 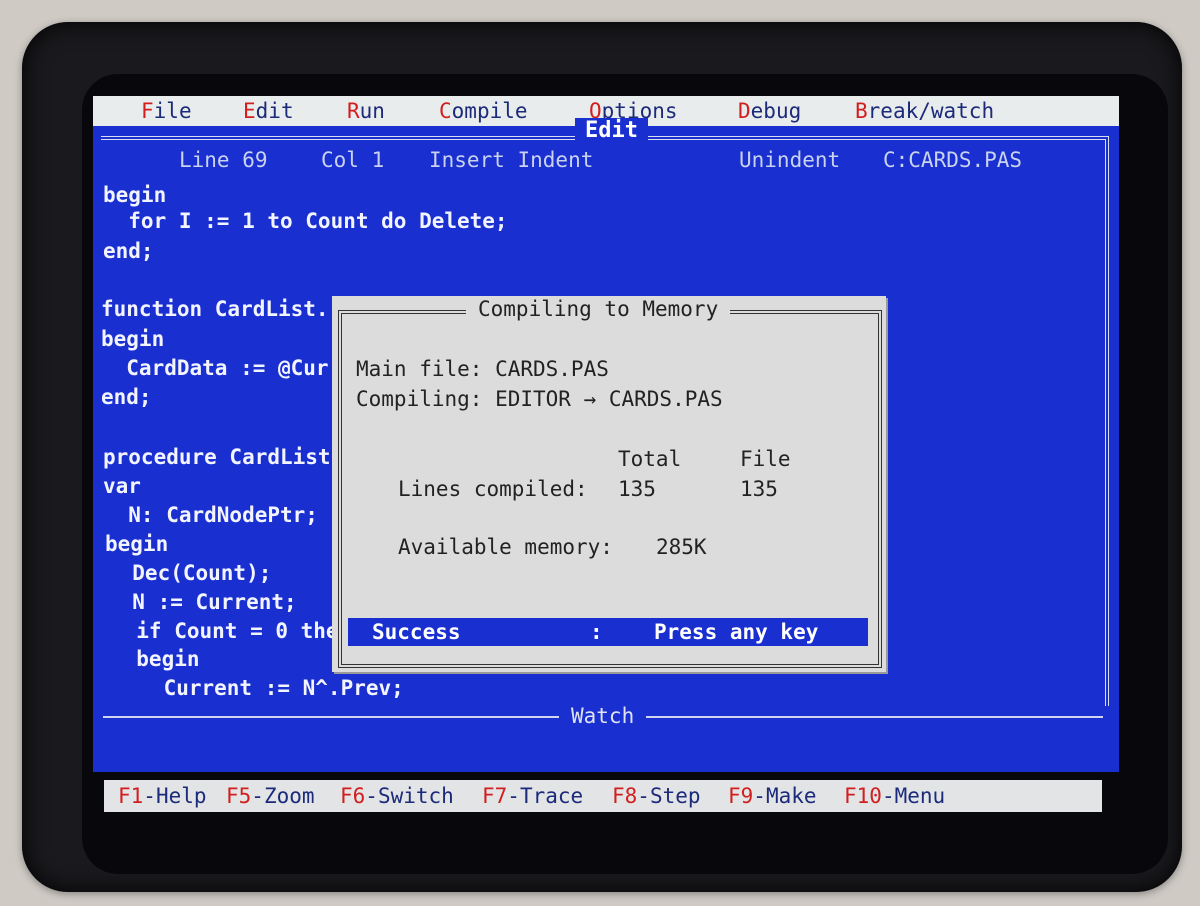 I want to click on fkey-help: F1-Help, so click(x=162, y=796).